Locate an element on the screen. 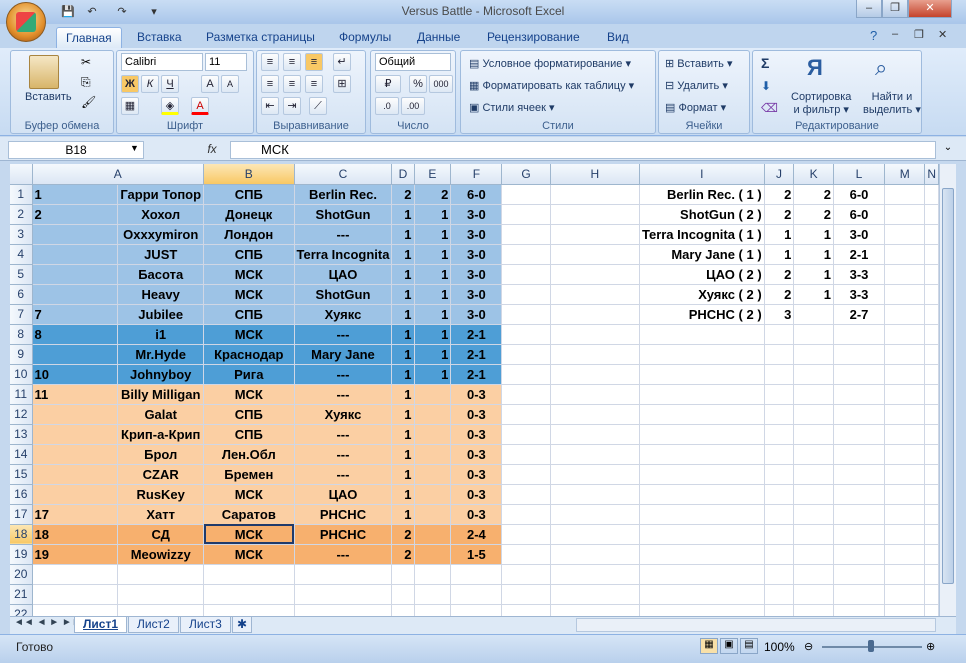 The image size is (966, 663). column-header-h: H is located at coordinates (595, 174).